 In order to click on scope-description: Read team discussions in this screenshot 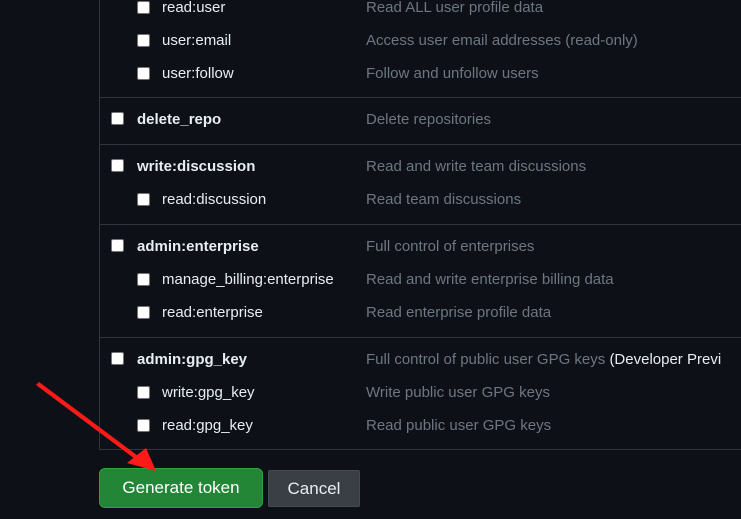, I will do `click(444, 199)`.